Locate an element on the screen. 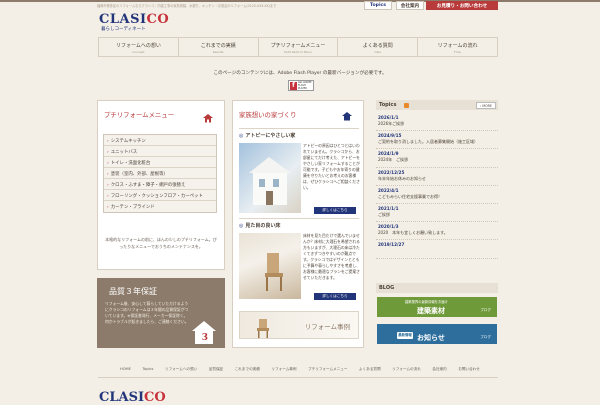  topic-date: 2026/1/1 is located at coordinates (388, 117).